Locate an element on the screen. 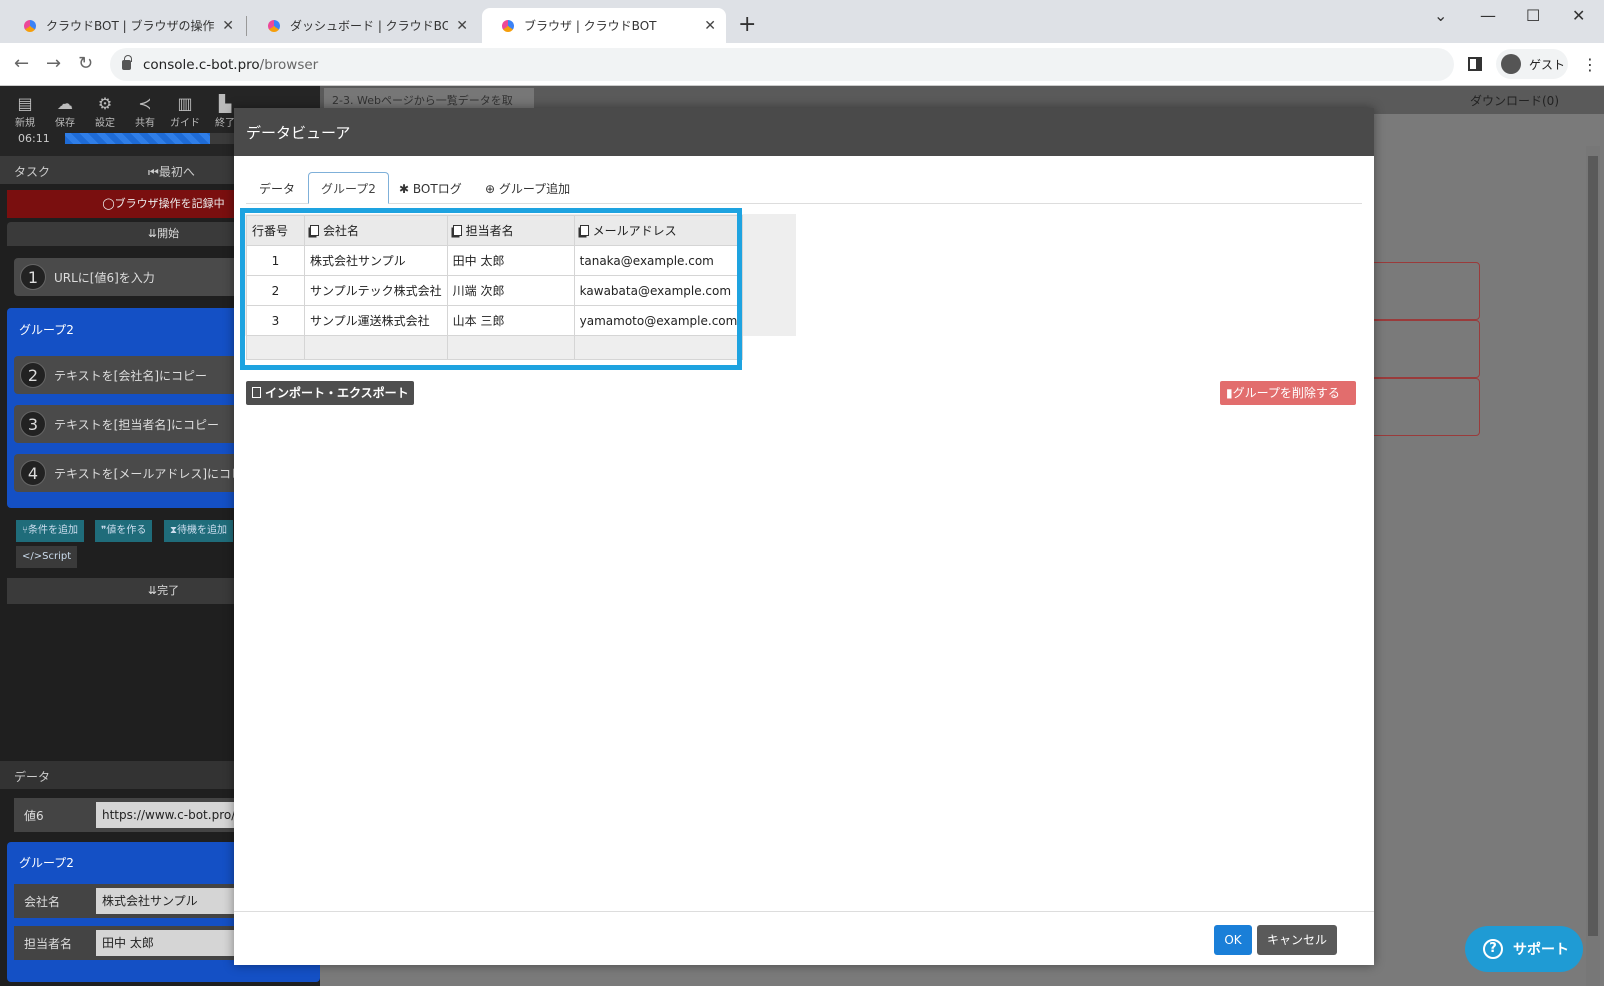 This screenshot has height=986, width=1604. tab-label: データ is located at coordinates (277, 189).